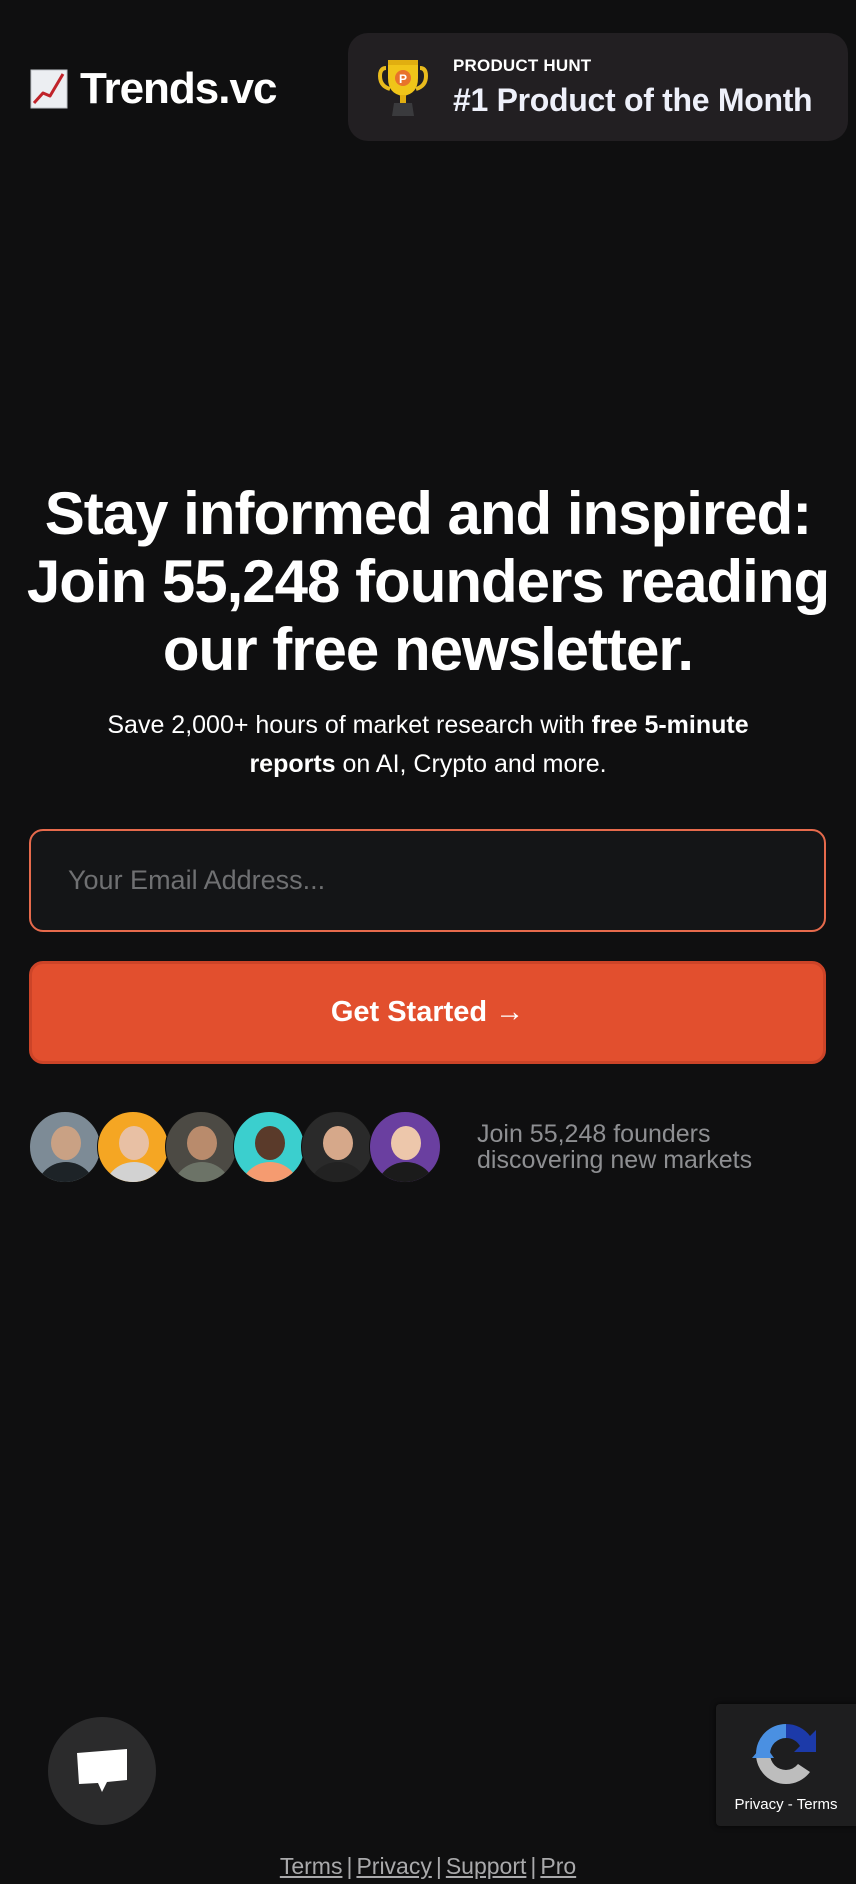 This screenshot has width=856, height=1884. I want to click on chart-increasing-icon, so click(49, 89).